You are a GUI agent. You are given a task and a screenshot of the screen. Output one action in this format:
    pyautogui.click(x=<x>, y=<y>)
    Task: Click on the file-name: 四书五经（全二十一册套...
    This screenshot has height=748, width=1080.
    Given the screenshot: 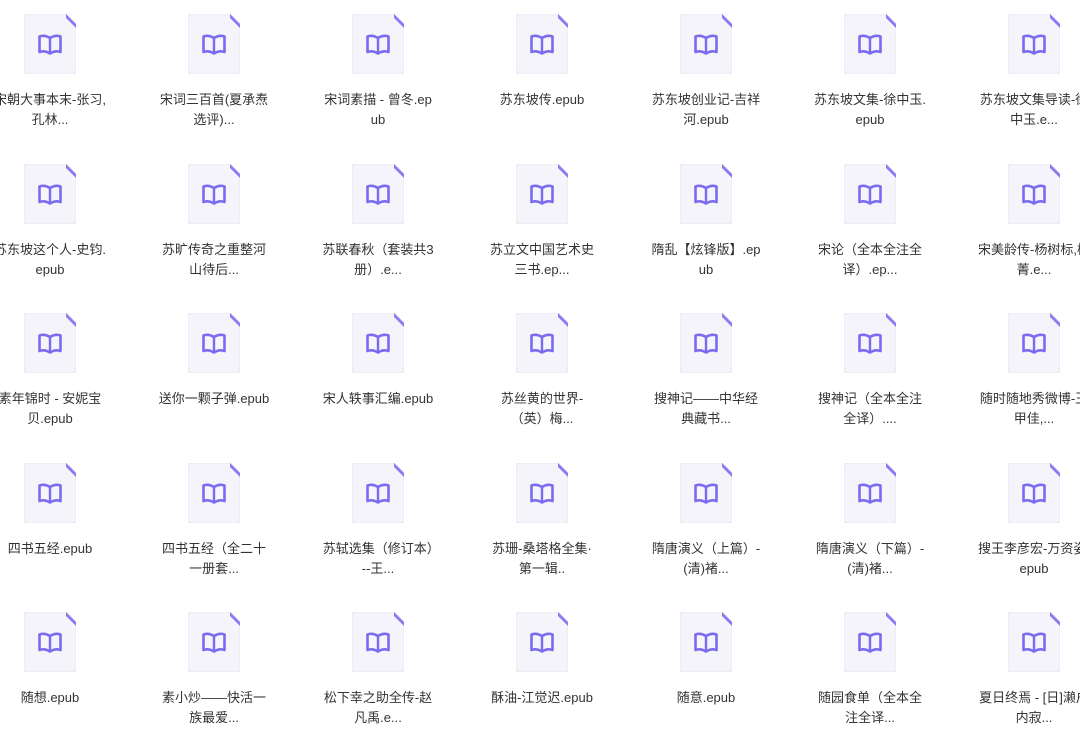 What is the action you would take?
    pyautogui.click(x=213, y=558)
    